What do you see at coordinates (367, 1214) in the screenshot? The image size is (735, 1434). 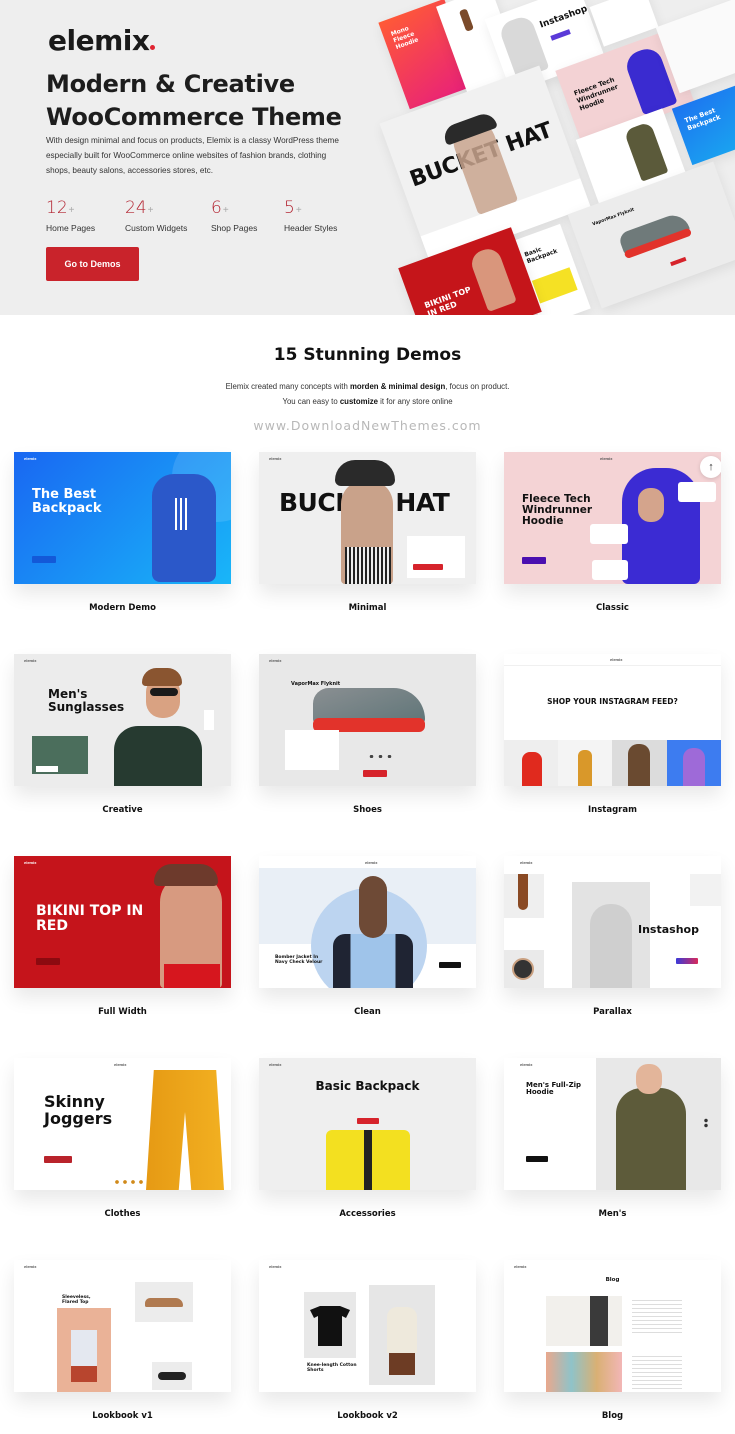 I see `demo-label: Accessories` at bounding box center [367, 1214].